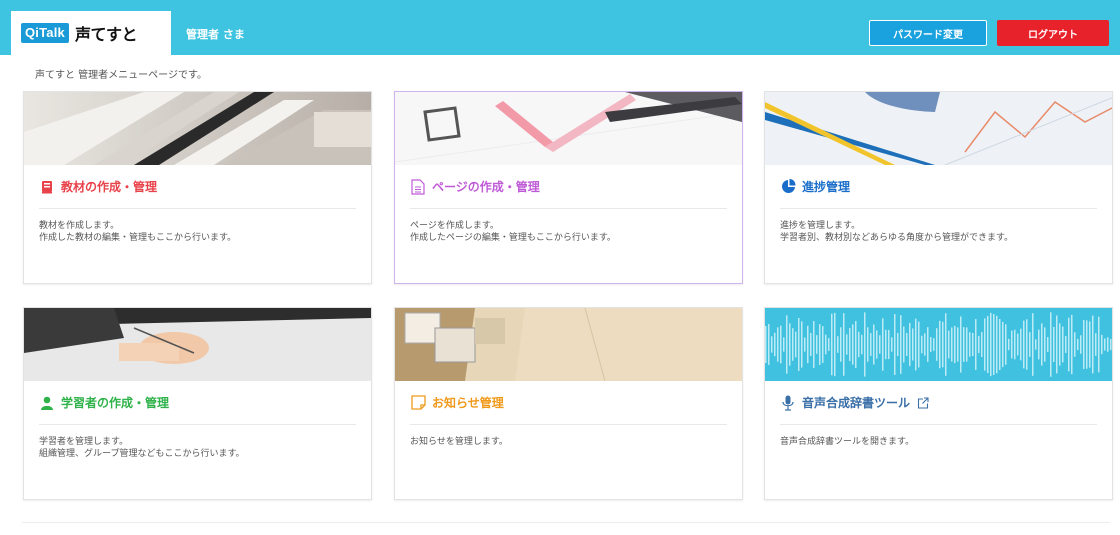  What do you see at coordinates (197, 344) in the screenshot?
I see `card-learners-image` at bounding box center [197, 344].